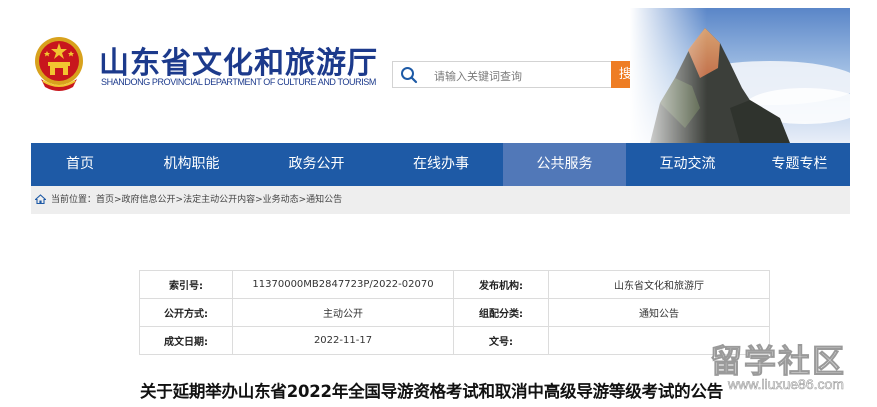 The height and width of the screenshot is (407, 877). What do you see at coordinates (186, 340) in the screenshot?
I see `date-label: 成文日期:` at bounding box center [186, 340].